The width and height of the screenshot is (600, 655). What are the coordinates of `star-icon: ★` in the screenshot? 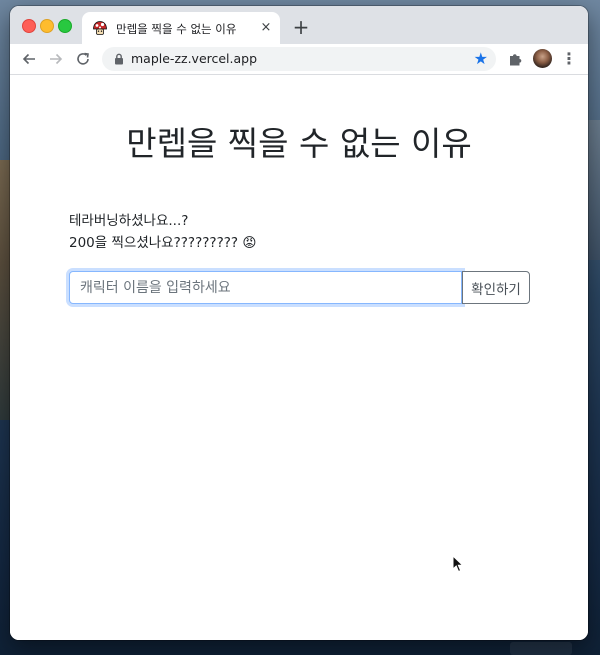 It's located at (481, 59).